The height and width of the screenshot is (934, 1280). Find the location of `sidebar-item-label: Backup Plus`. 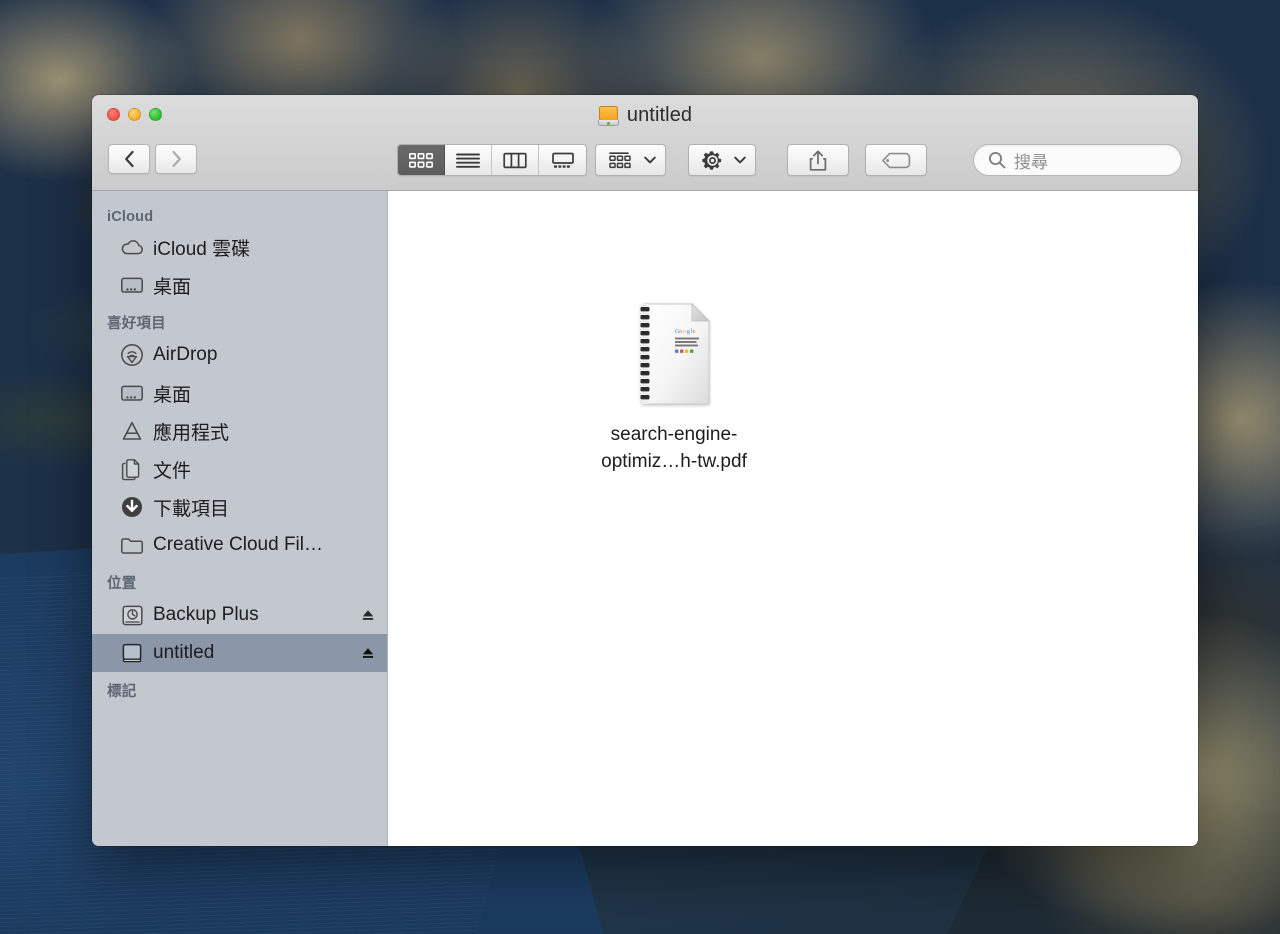

sidebar-item-label: Backup Plus is located at coordinates (206, 614).